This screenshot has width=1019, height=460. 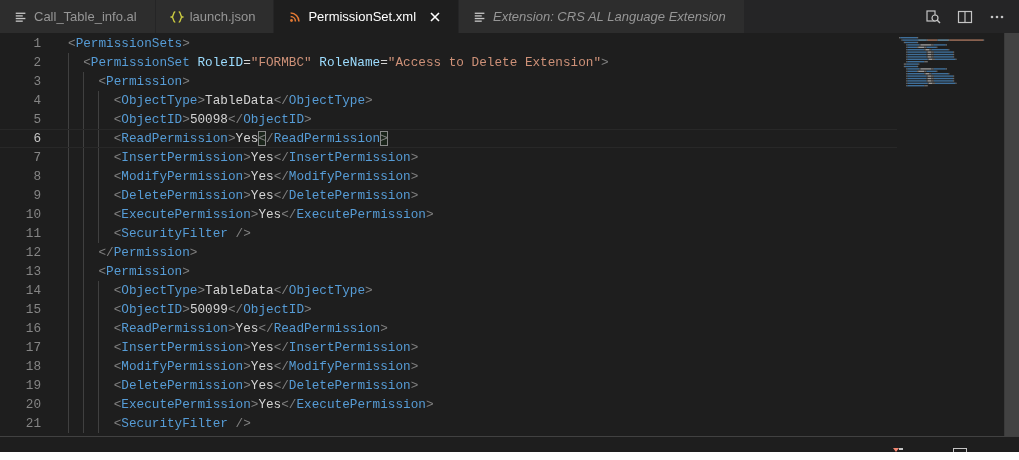 I want to click on error-icon, so click(x=898, y=450).